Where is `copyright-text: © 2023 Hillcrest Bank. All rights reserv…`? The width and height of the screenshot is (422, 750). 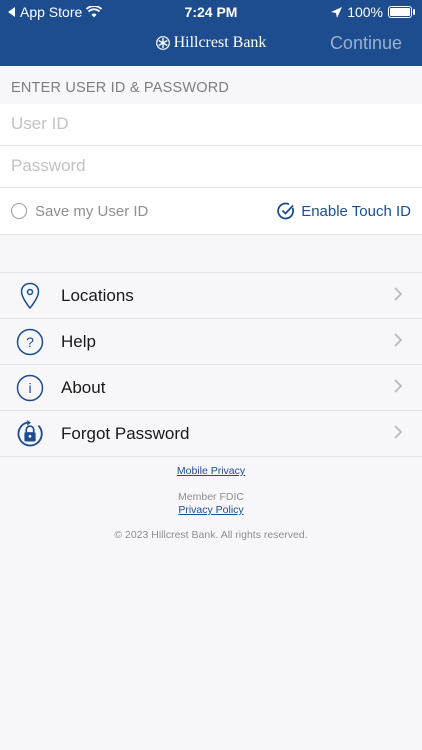 copyright-text: © 2023 Hillcrest Bank. All rights reserv… is located at coordinates (211, 535).